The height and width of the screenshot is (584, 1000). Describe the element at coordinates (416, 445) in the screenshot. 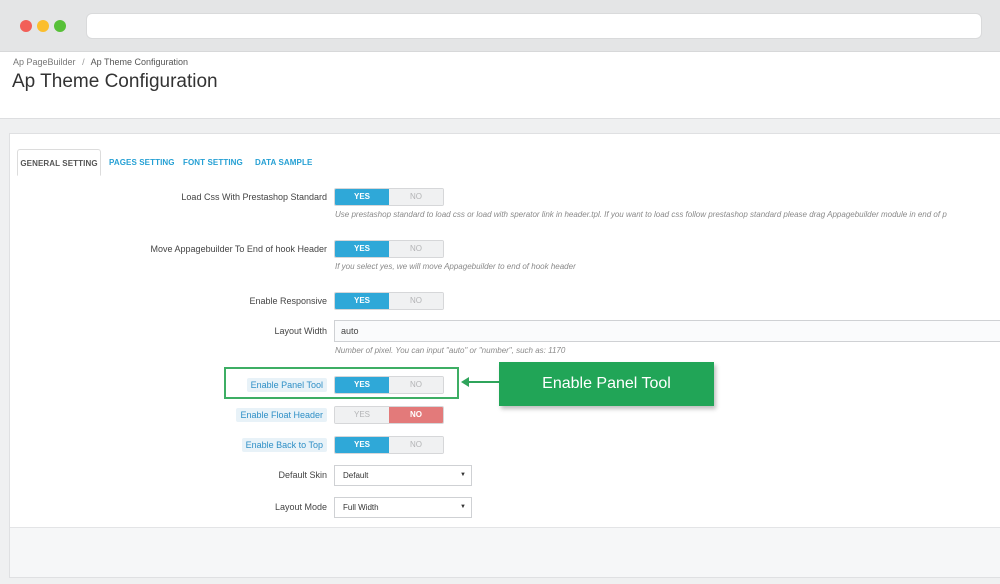

I see `back-to-top-no-option: NO` at that location.